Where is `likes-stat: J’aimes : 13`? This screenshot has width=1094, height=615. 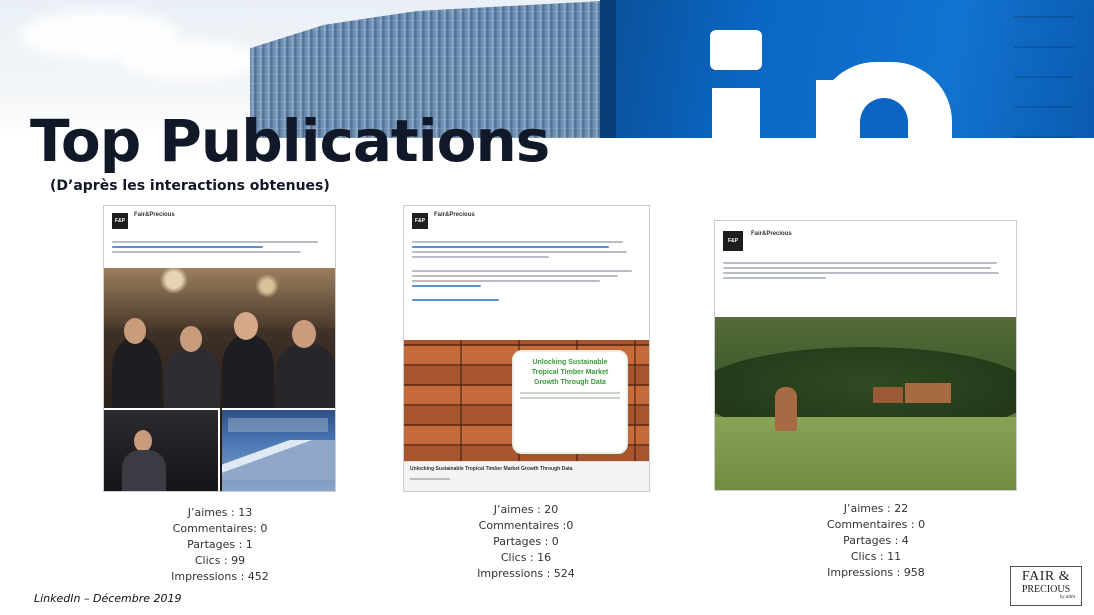
likes-stat: J’aimes : 13 is located at coordinates (220, 512).